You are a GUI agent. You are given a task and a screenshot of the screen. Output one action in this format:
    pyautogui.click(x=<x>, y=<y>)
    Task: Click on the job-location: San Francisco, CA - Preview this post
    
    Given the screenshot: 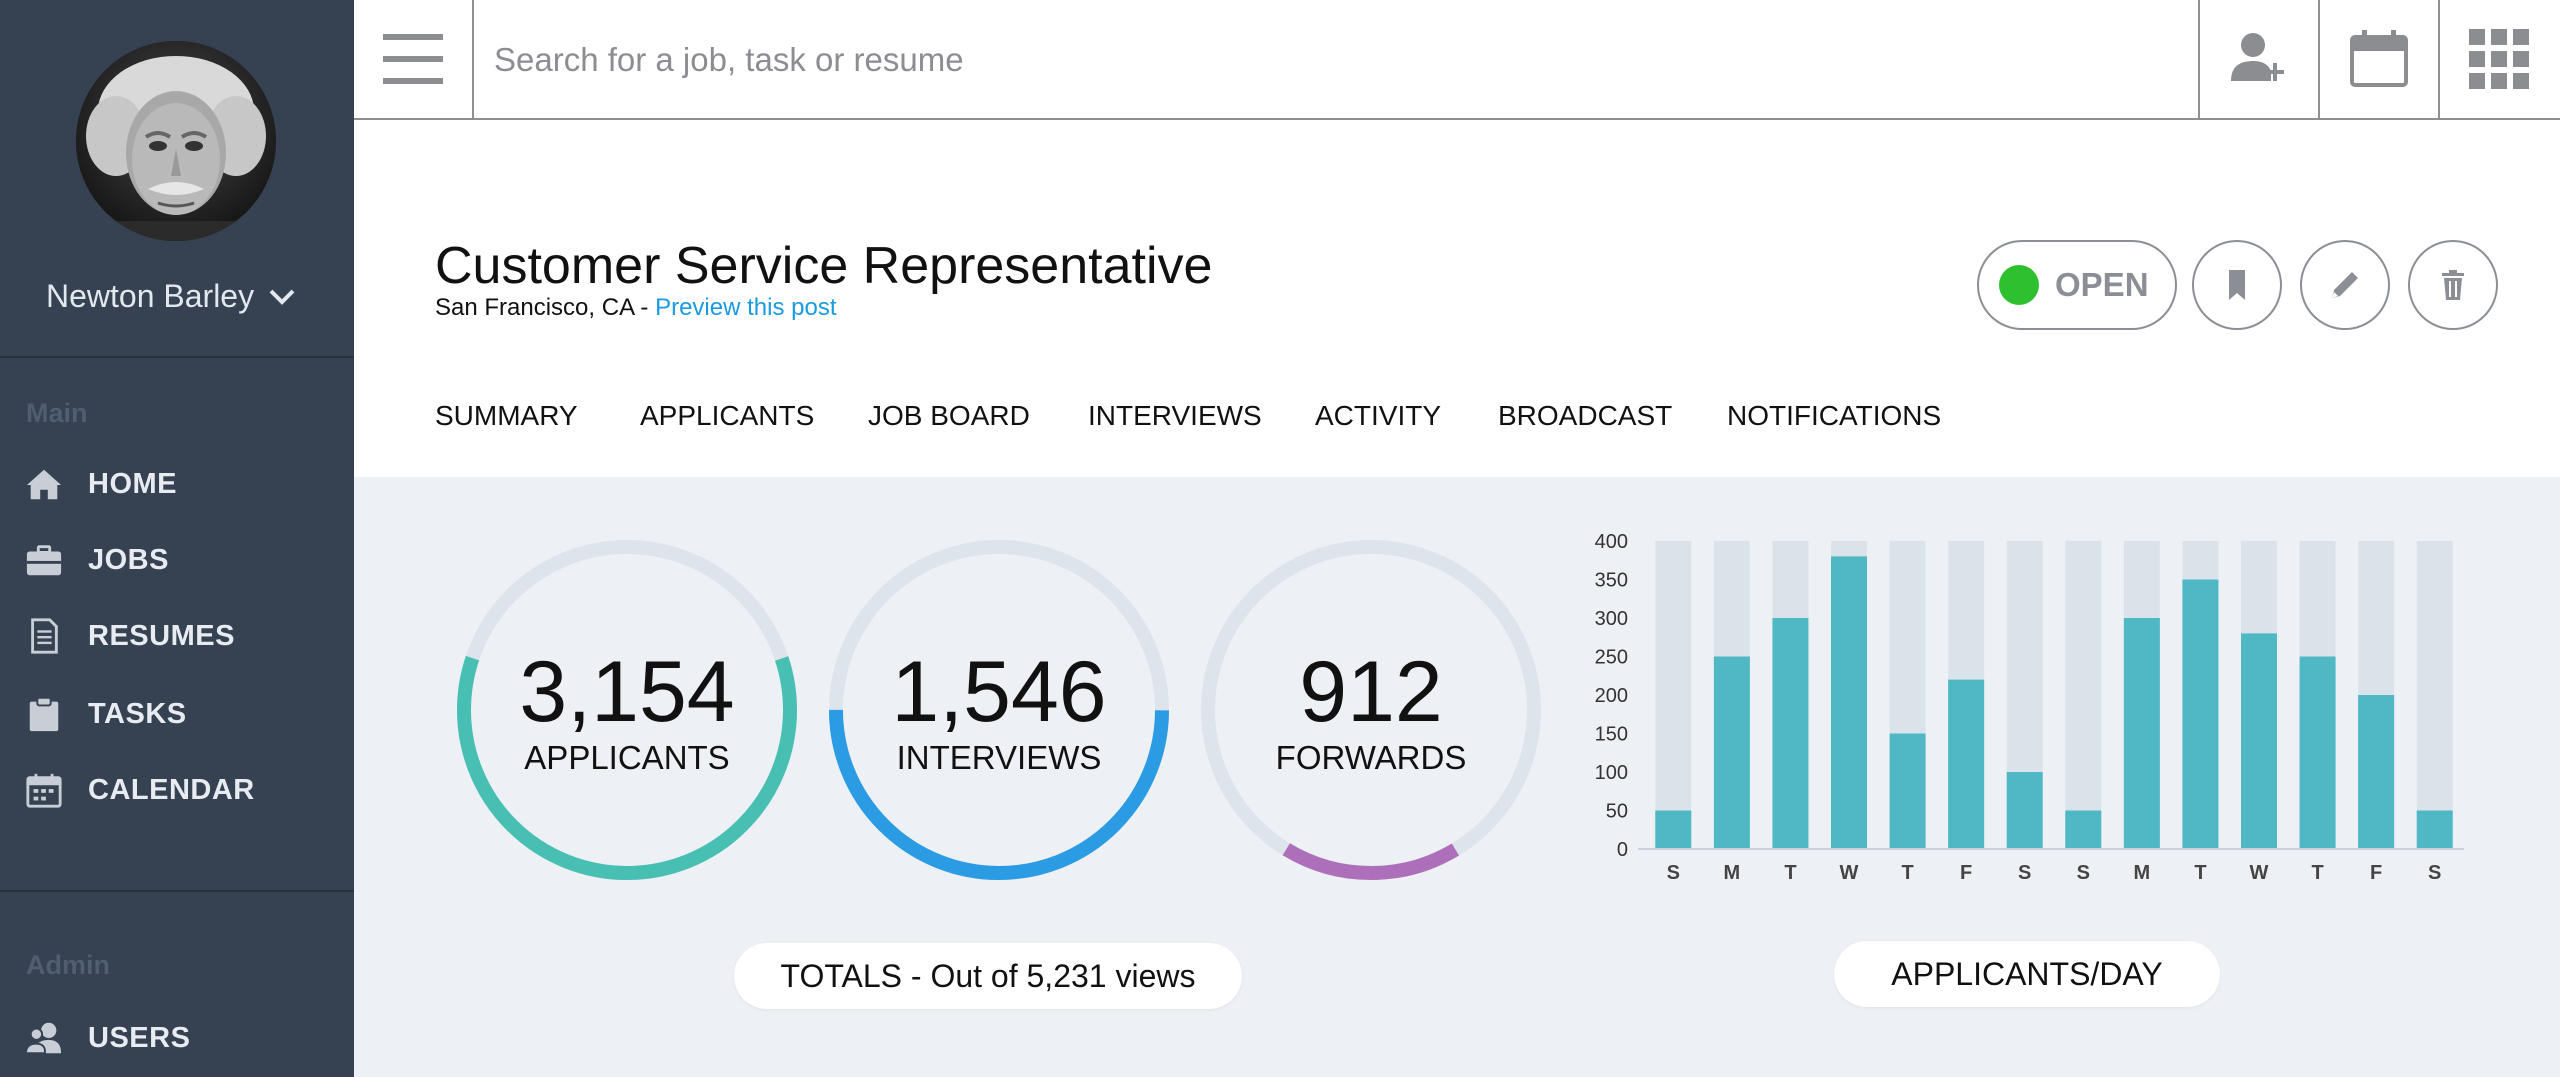 What is the action you would take?
    pyautogui.click(x=635, y=308)
    